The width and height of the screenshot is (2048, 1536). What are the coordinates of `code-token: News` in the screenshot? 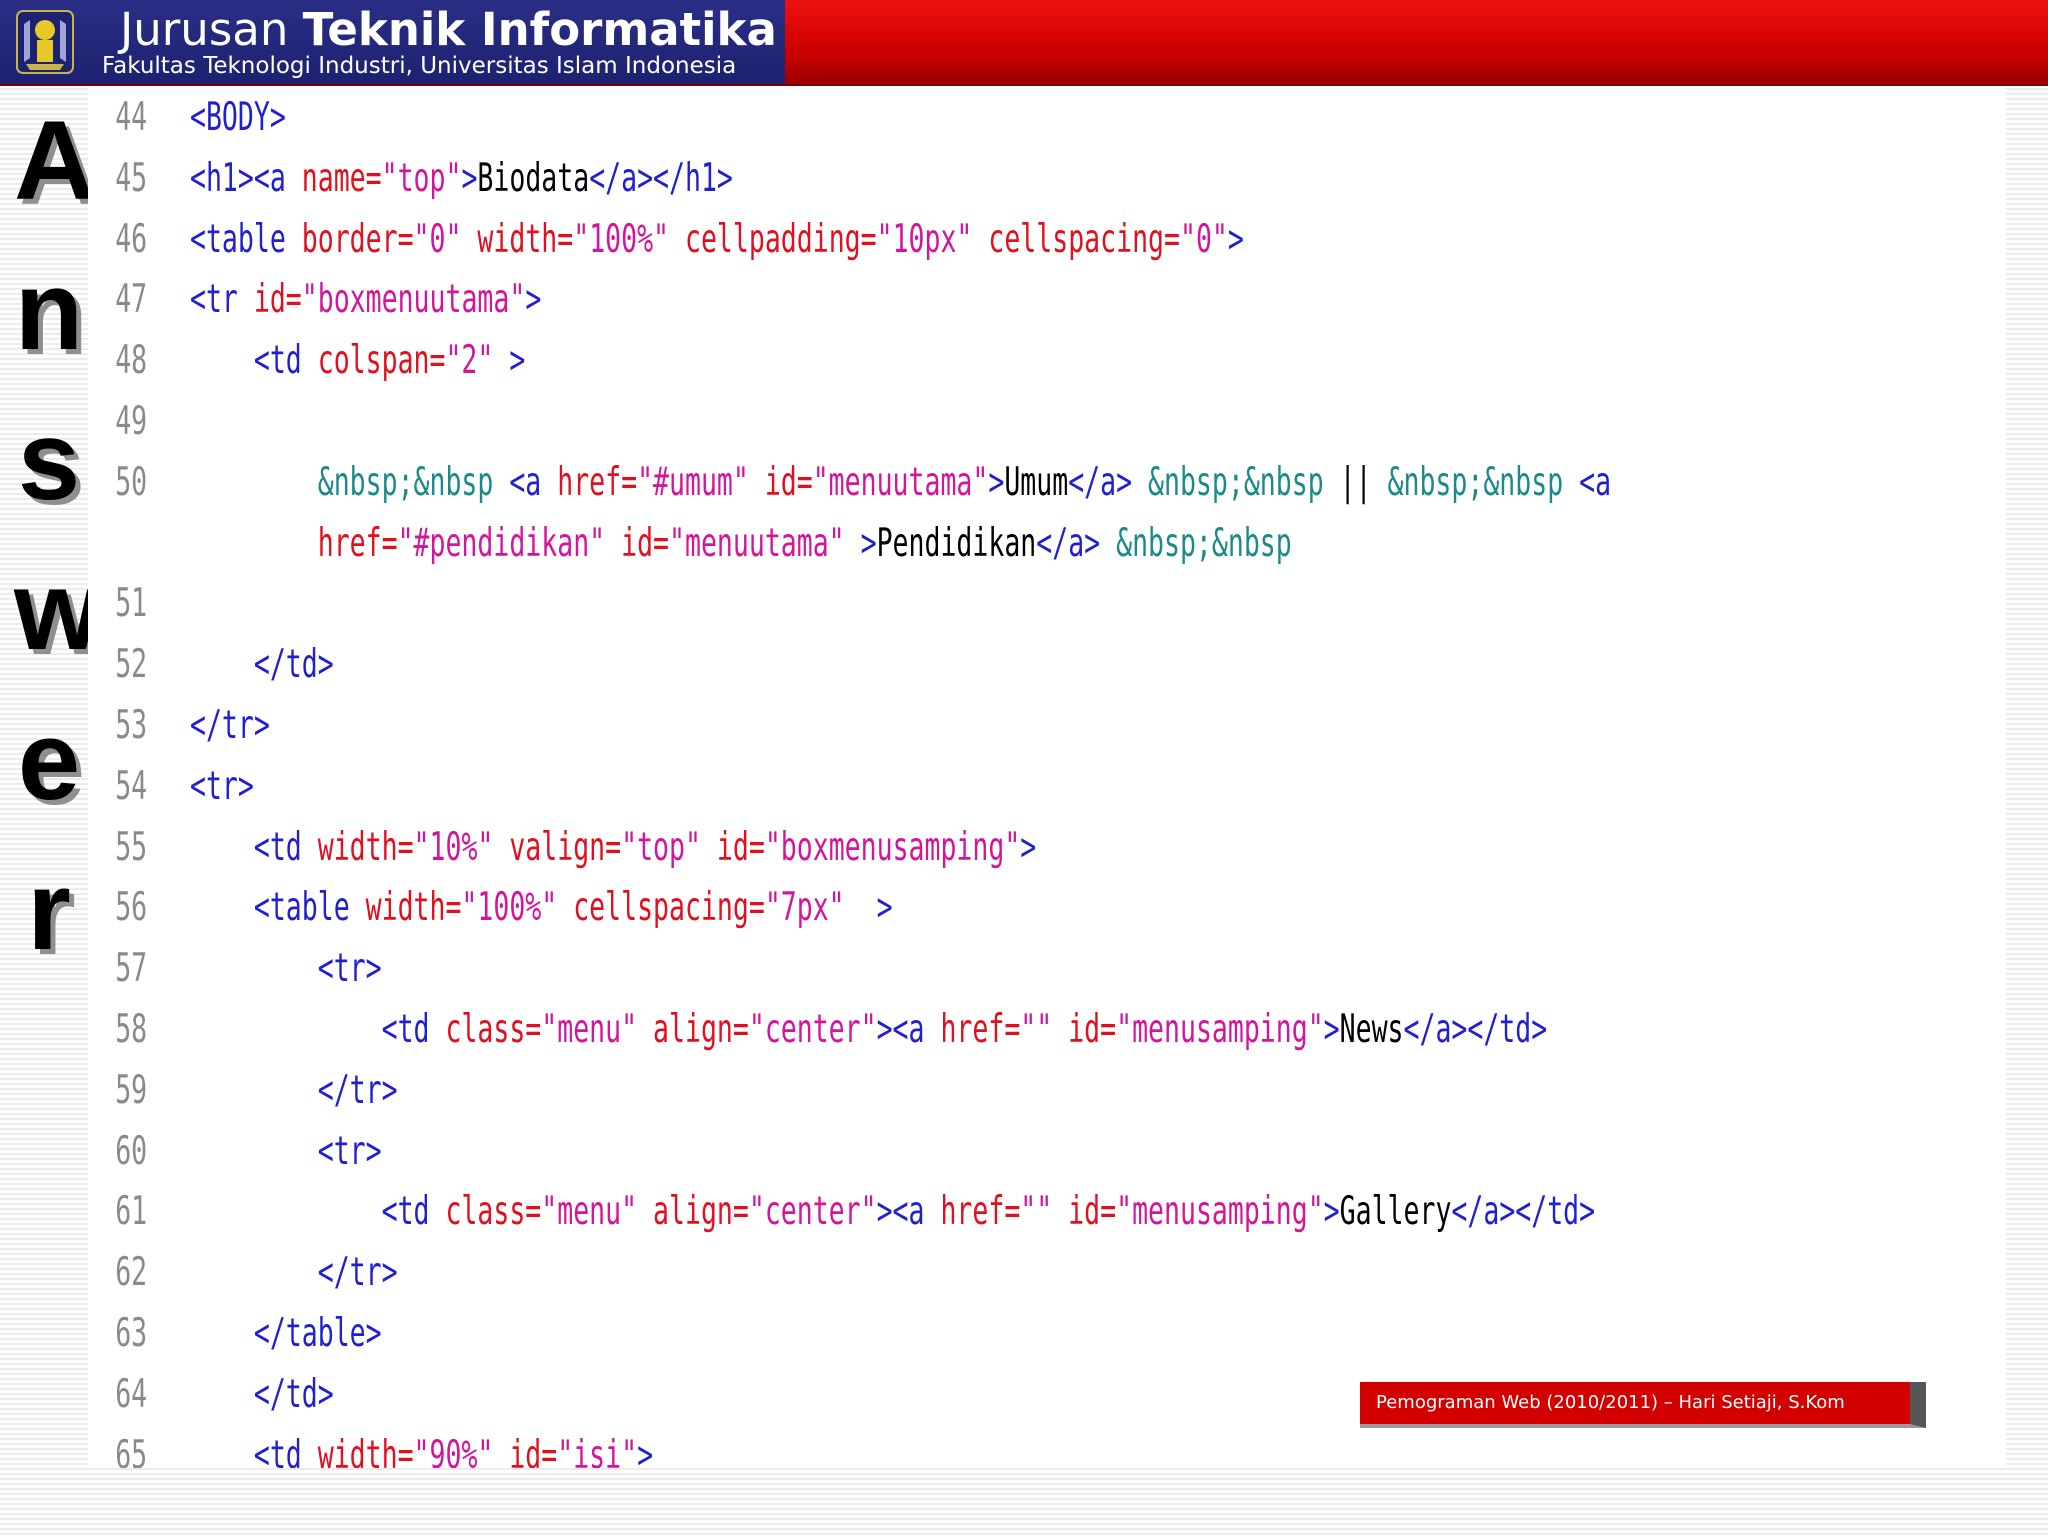 It's located at (1371, 1029).